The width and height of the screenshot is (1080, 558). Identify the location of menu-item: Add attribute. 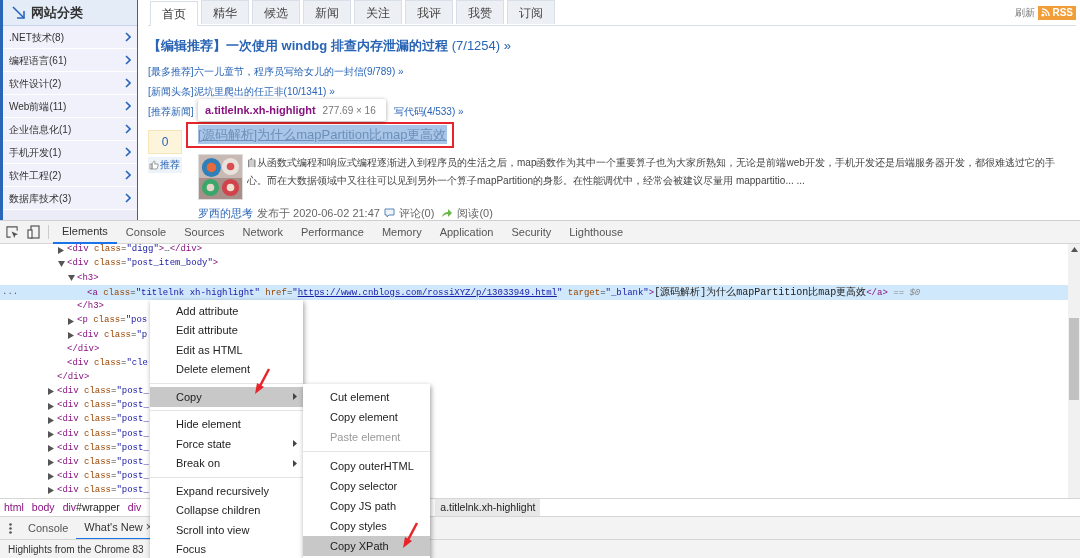
(226, 311).